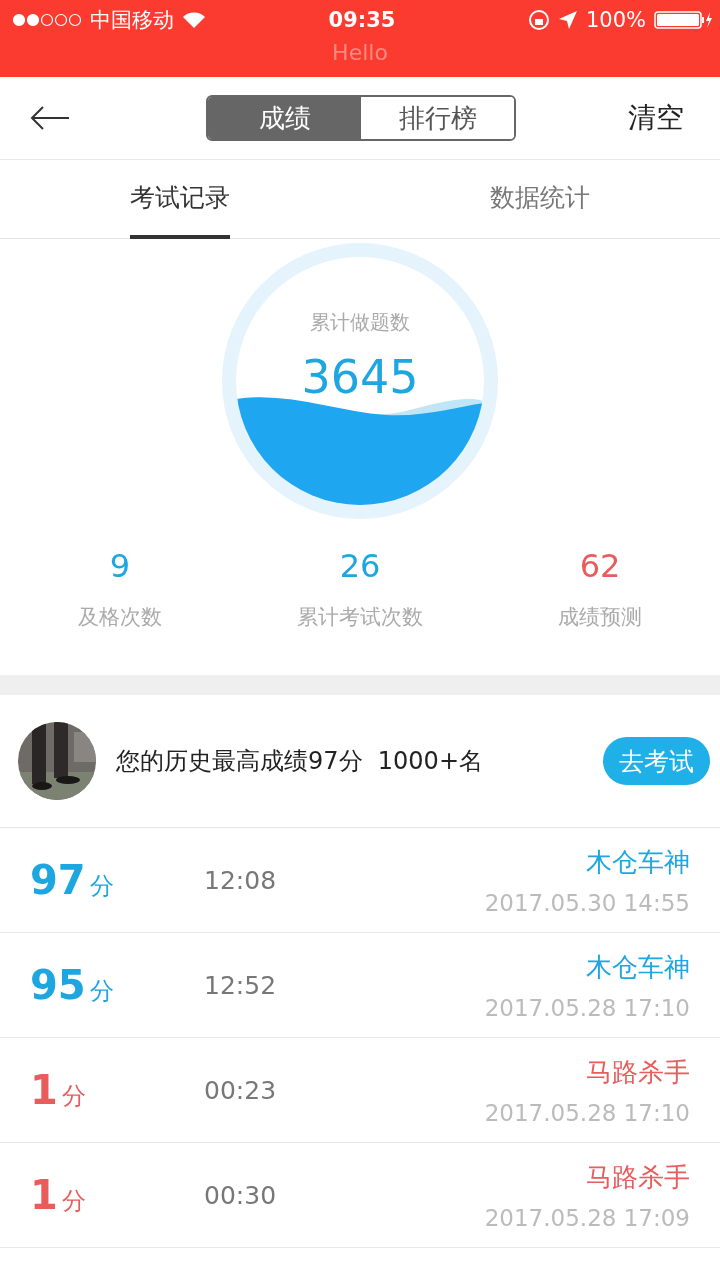  What do you see at coordinates (299, 761) in the screenshot?
I see `best-score-text: 您的历史最高成绩97分 1000+名` at bounding box center [299, 761].